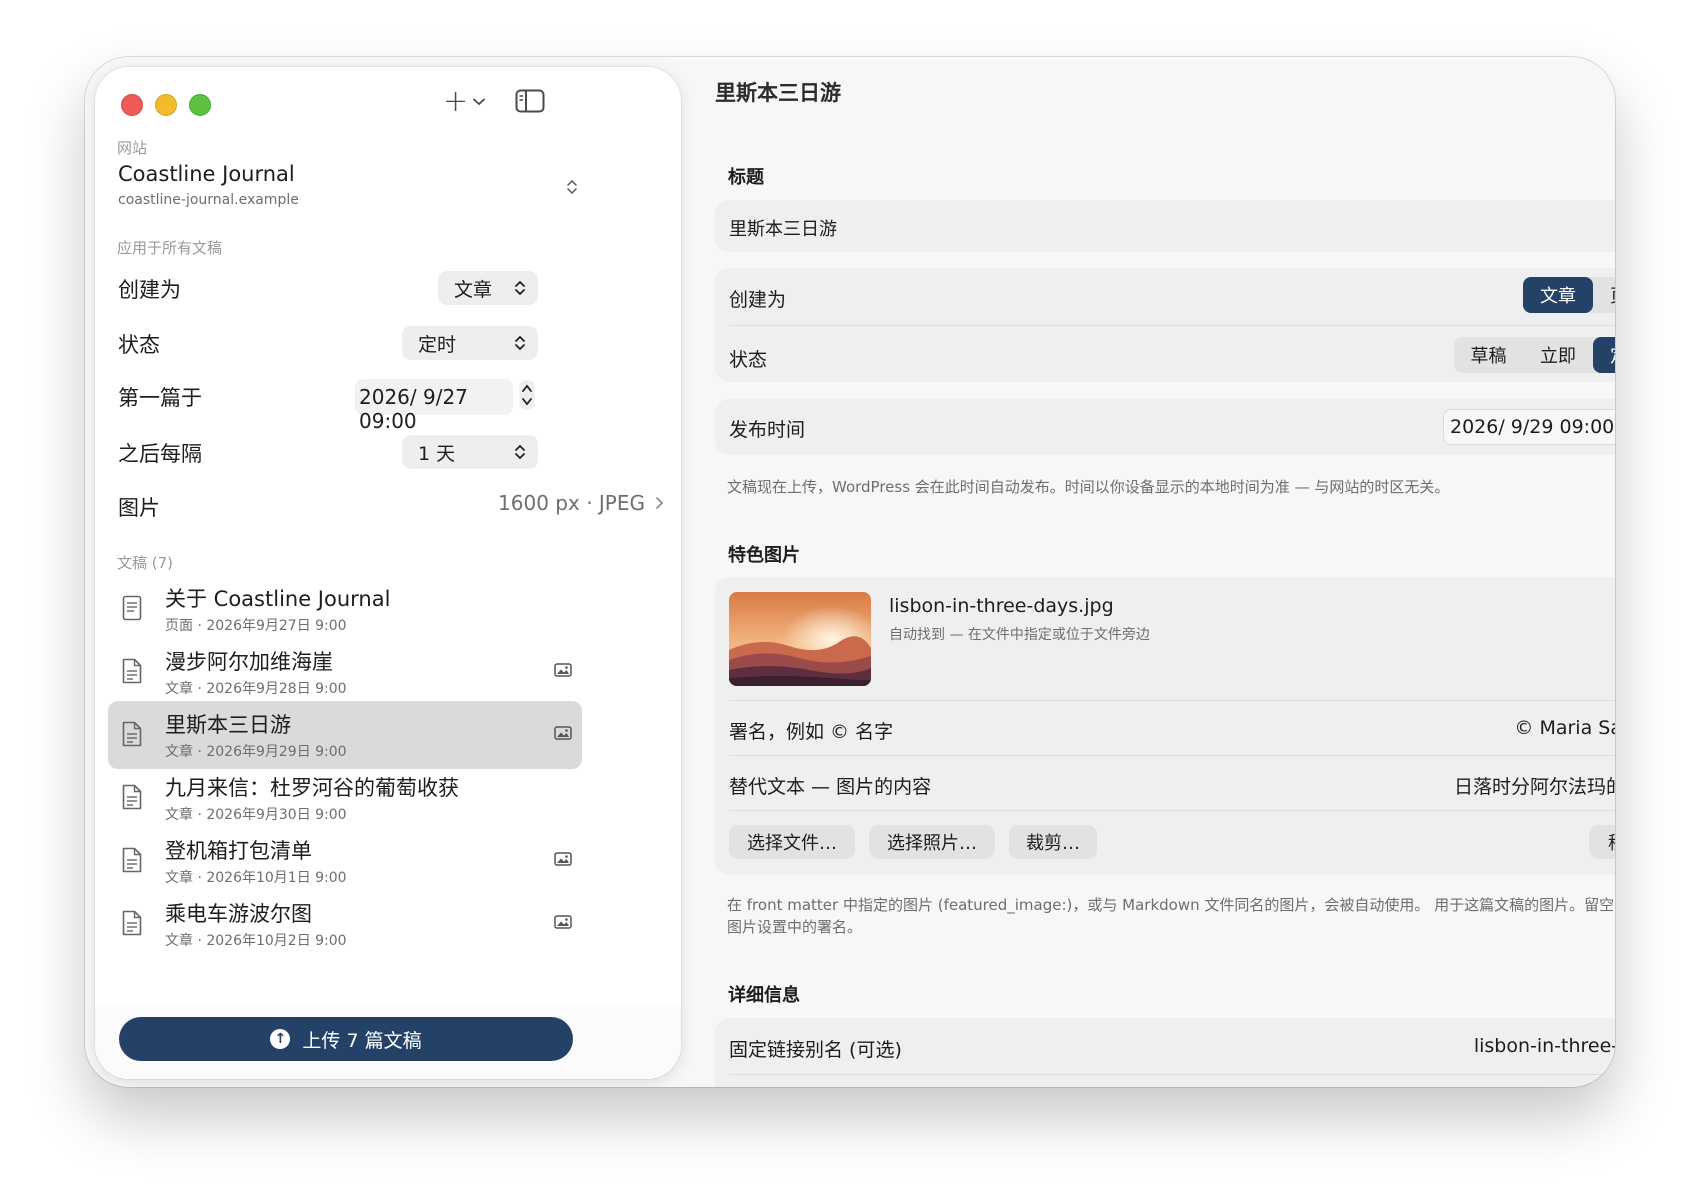 The width and height of the screenshot is (1700, 1198). Describe the element at coordinates (256, 941) in the screenshot. I see `list-item-subtitle: 文章 · 2026年10月2日 9:00` at that location.